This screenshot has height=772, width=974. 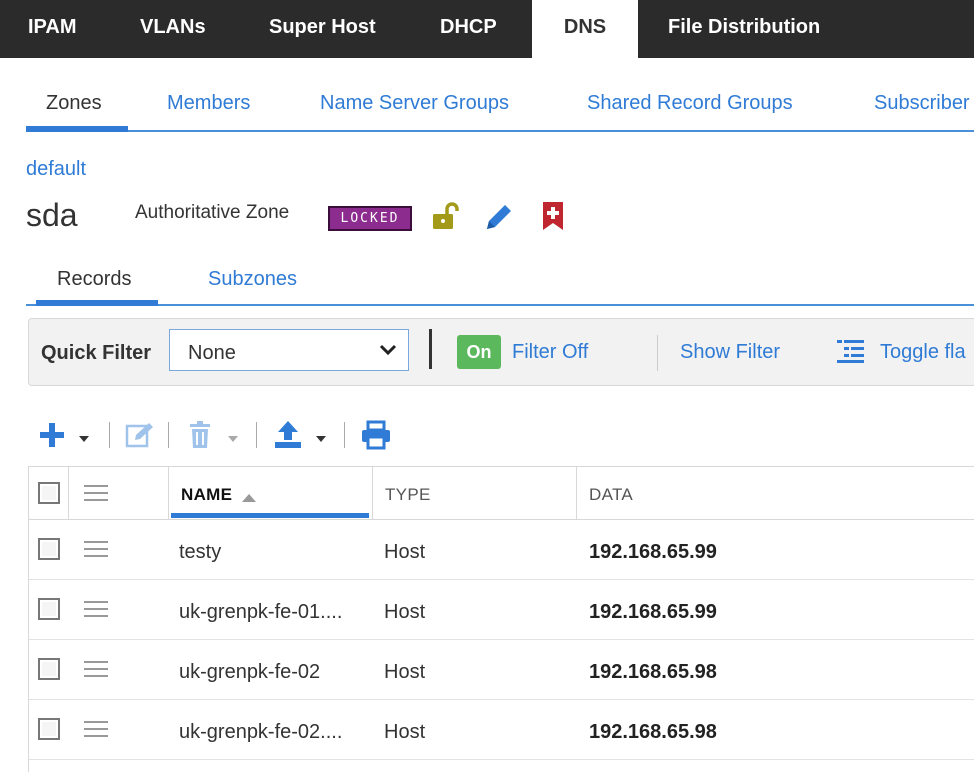 What do you see at coordinates (208, 103) in the screenshot?
I see `tab-members: Members` at bounding box center [208, 103].